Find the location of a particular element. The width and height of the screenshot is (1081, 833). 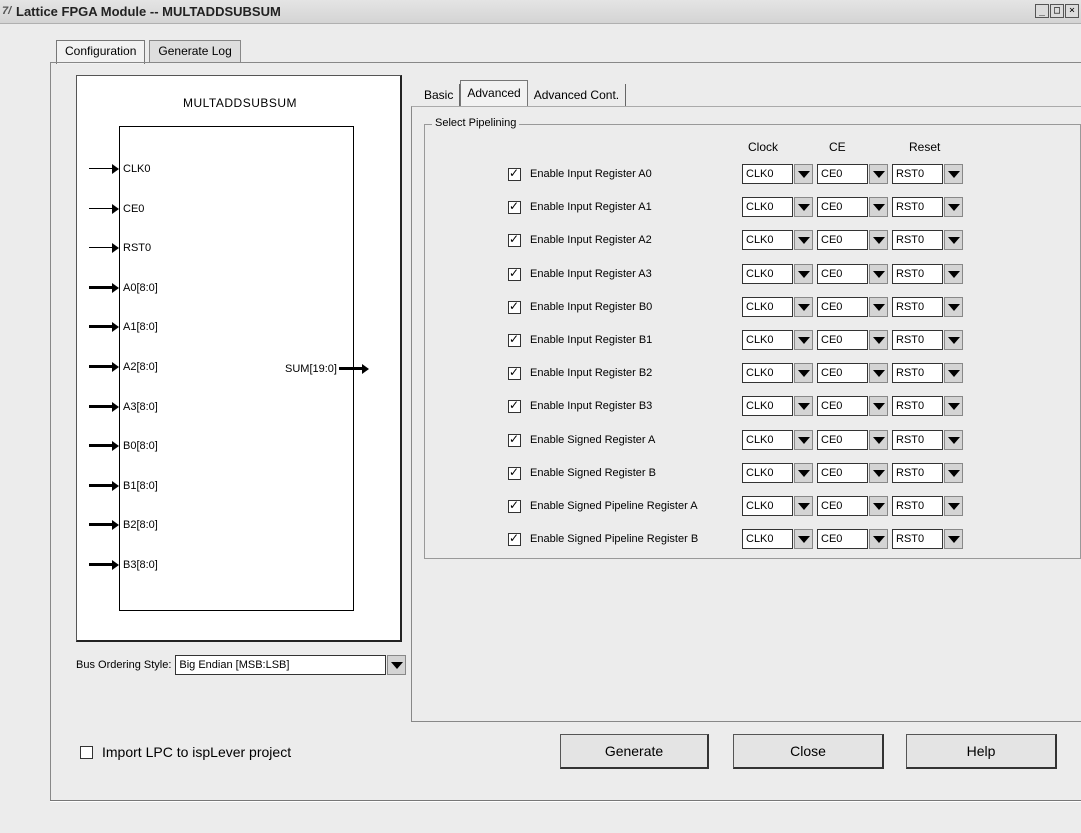

bus-ordering-value: Big Endian [MSB:LSB] is located at coordinates (281, 665).